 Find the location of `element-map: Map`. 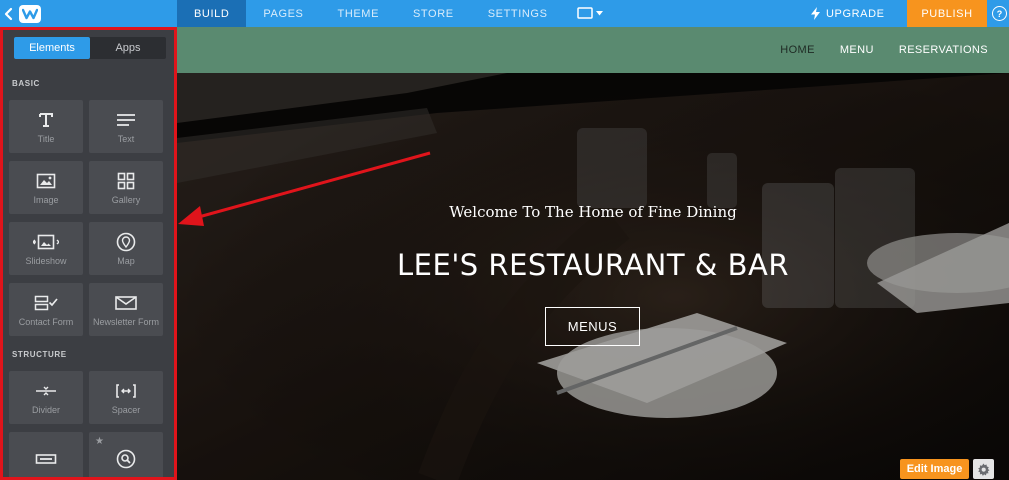

element-map: Map is located at coordinates (126, 248).